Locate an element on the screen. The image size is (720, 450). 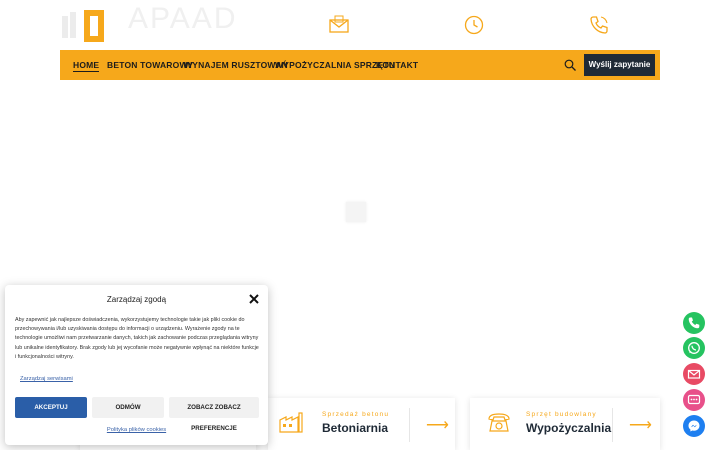
messenger-float-icon is located at coordinates (694, 426).